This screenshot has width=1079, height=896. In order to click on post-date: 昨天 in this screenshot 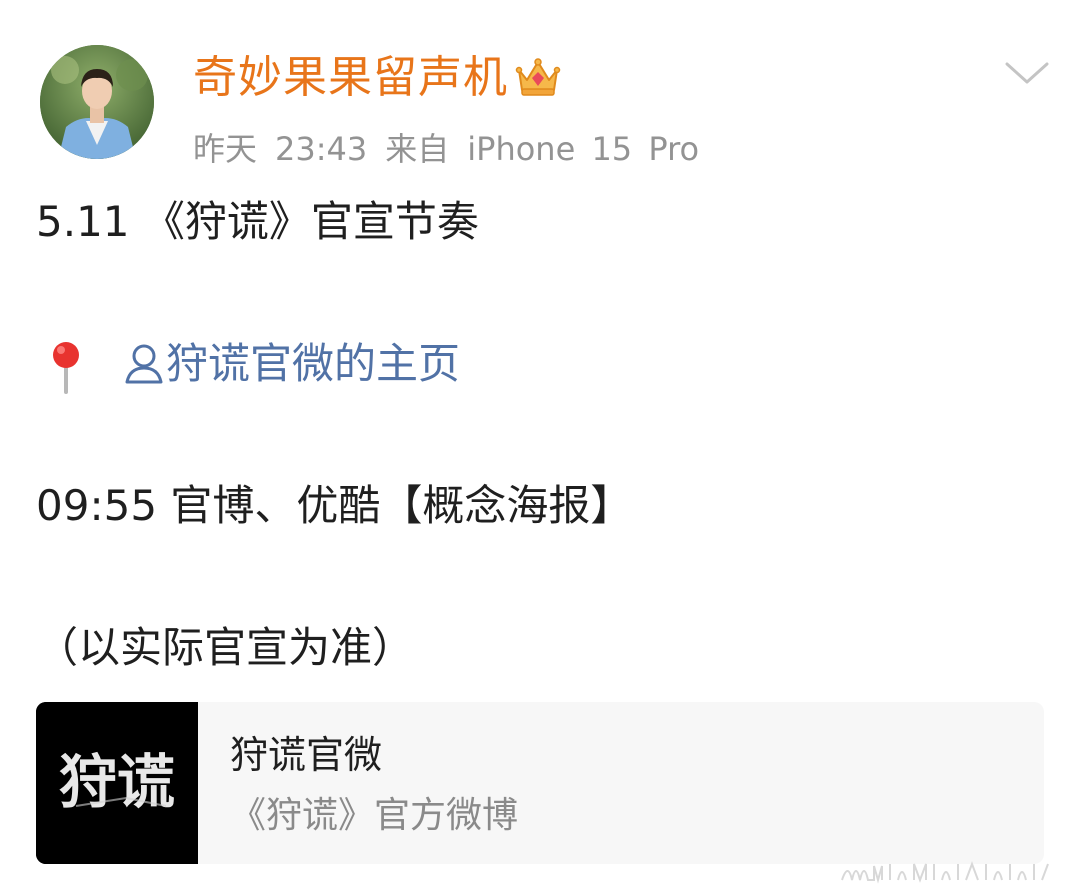, I will do `click(225, 149)`.